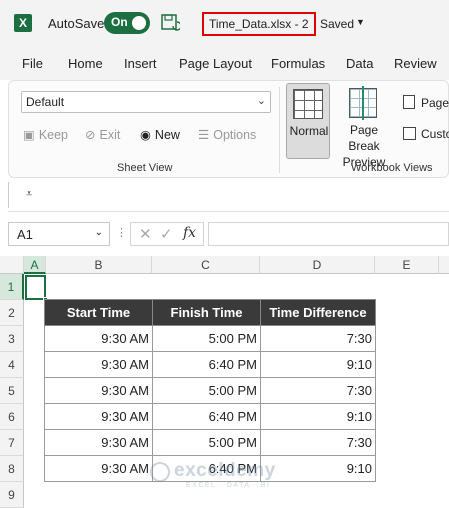 The height and width of the screenshot is (508, 449). I want to click on tab-insert: Insert, so click(140, 63).